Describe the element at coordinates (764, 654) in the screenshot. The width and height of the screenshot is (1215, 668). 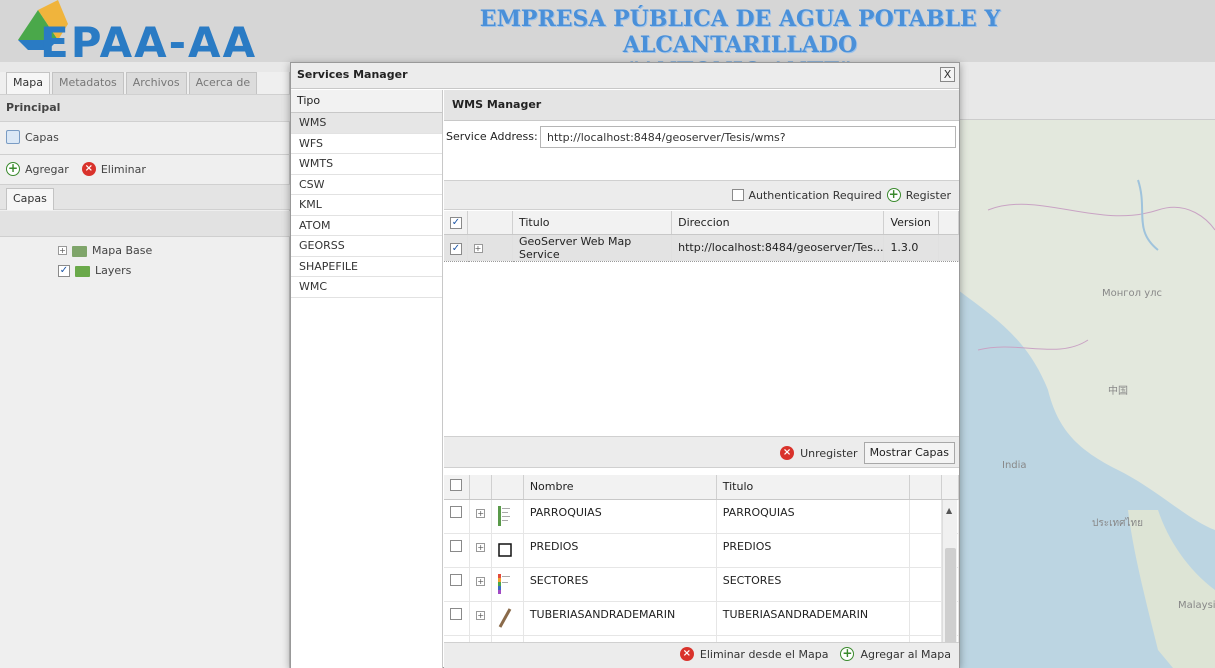
I see `remove-from-map-button: Eliminar desde el Mapa` at that location.